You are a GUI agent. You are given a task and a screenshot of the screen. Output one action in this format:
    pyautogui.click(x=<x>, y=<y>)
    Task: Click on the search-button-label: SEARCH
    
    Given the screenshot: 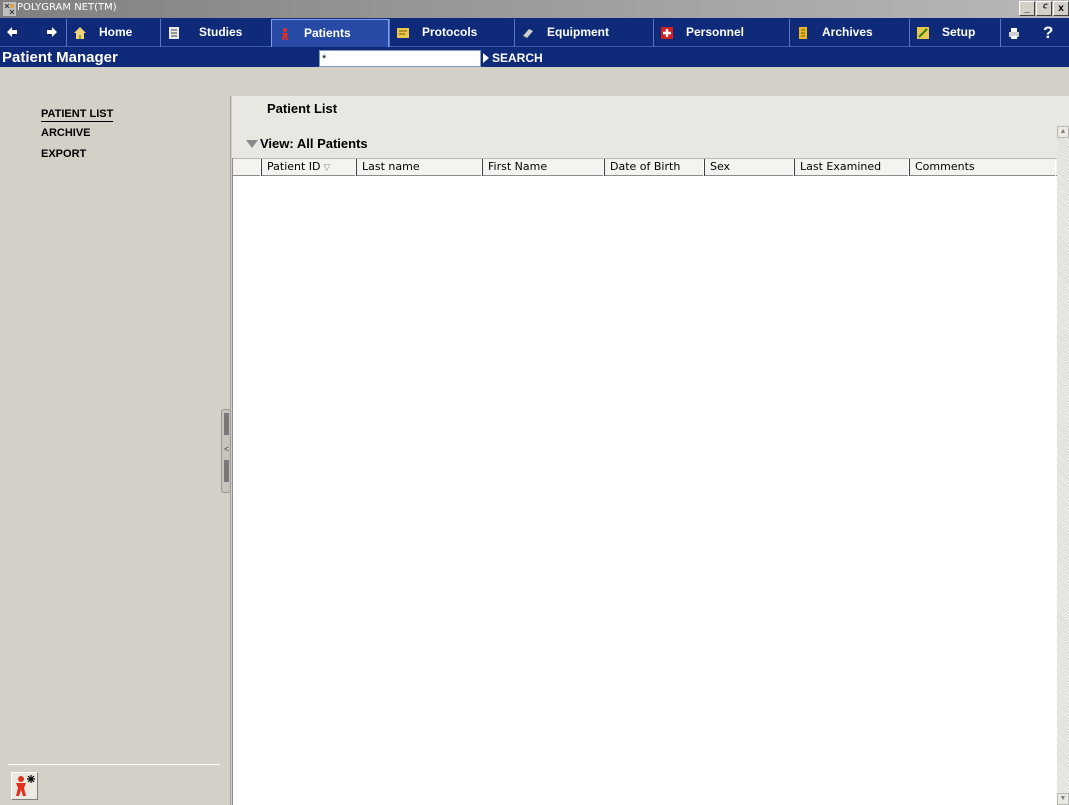 What is the action you would take?
    pyautogui.click(x=517, y=58)
    